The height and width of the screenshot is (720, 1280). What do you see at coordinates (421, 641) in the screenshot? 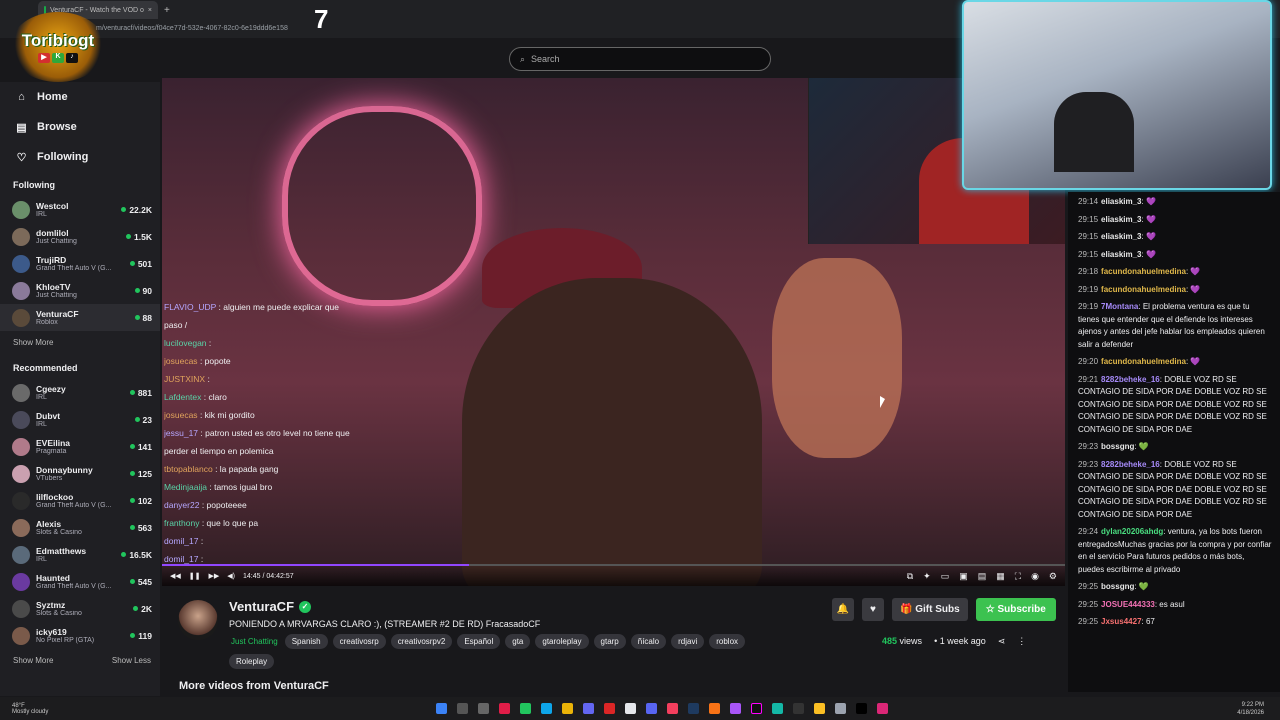
I see `tag-chip: creativosrpv2` at bounding box center [421, 641].